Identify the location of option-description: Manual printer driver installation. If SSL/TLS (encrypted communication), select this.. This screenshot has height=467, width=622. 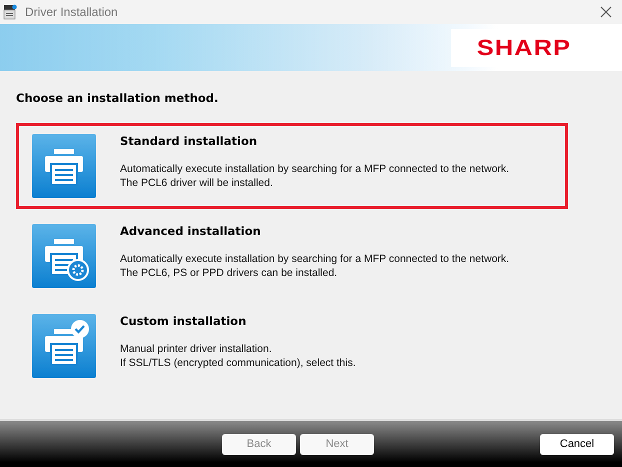
(238, 356).